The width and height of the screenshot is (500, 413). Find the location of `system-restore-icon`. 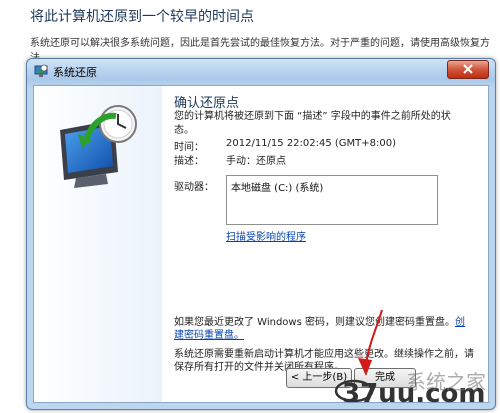

system-restore-icon is located at coordinates (41, 70).